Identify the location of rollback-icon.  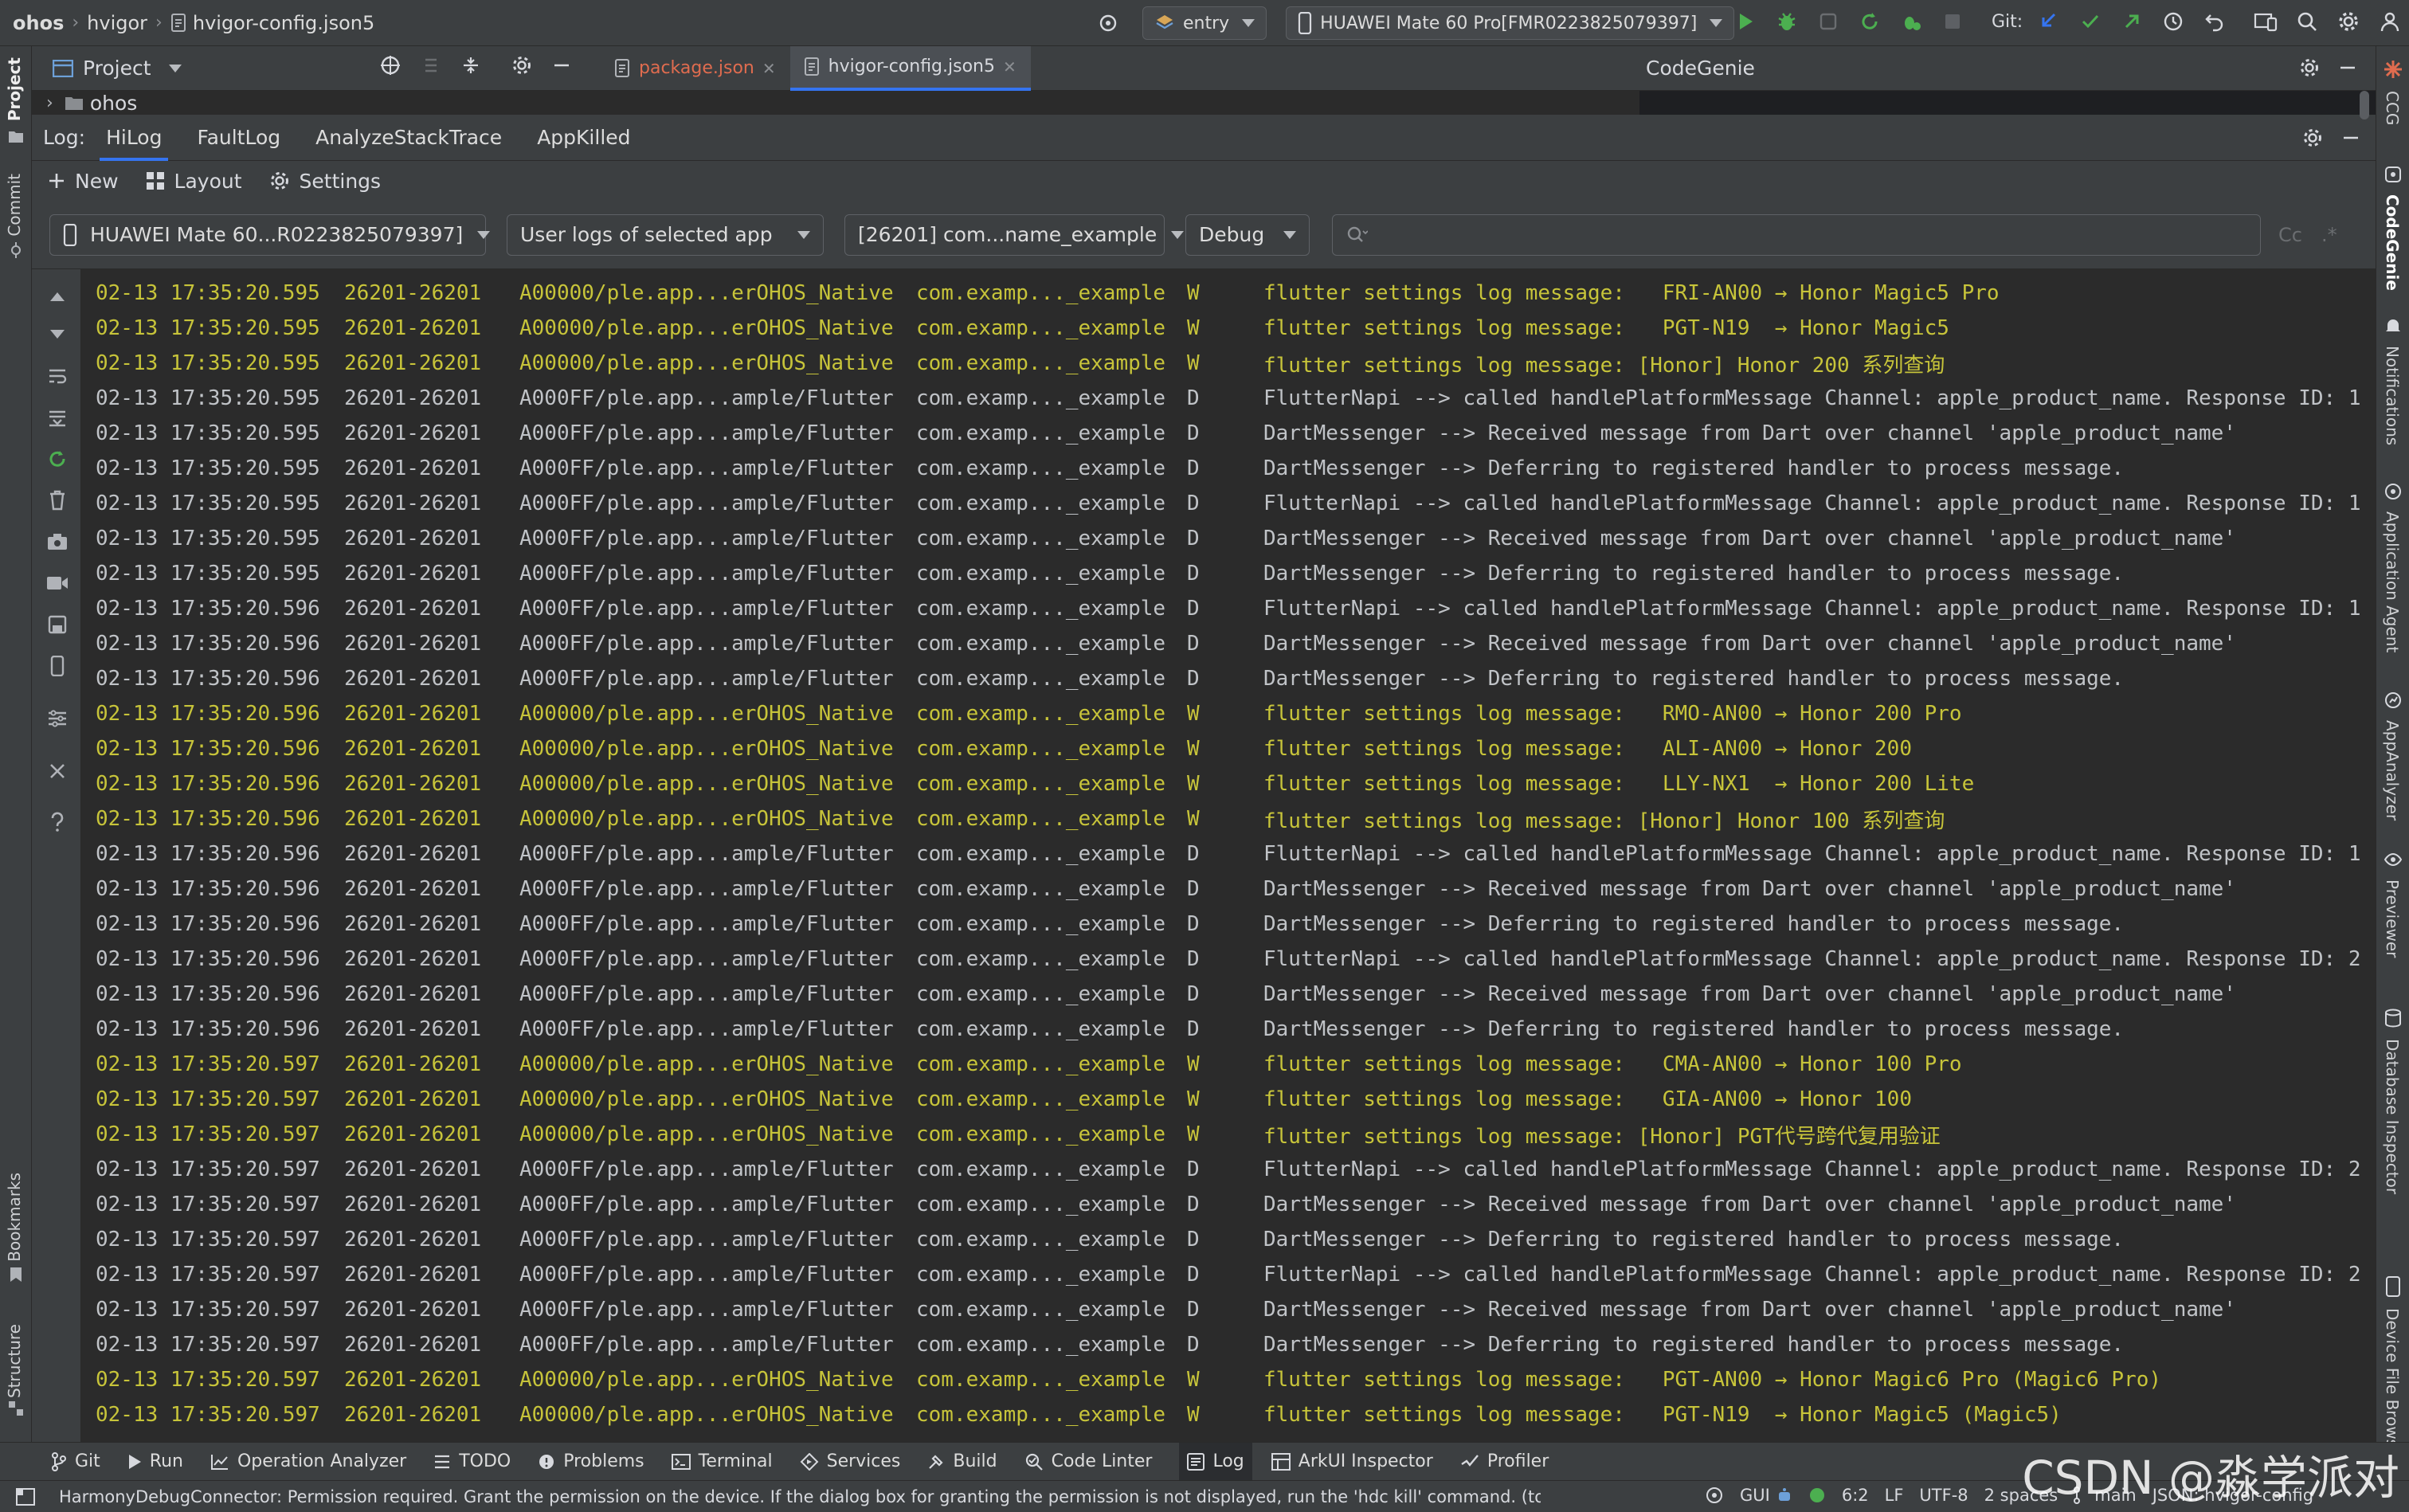
(2214, 21).